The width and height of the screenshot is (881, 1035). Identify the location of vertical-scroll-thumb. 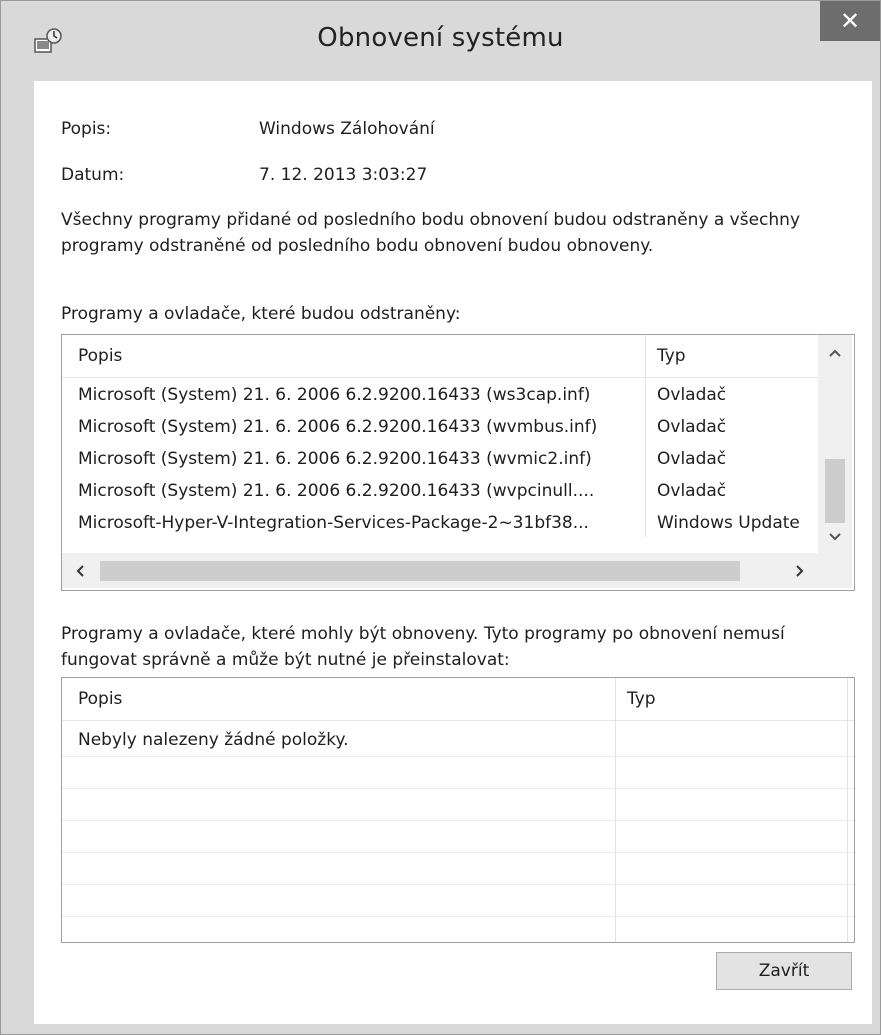
(835, 491).